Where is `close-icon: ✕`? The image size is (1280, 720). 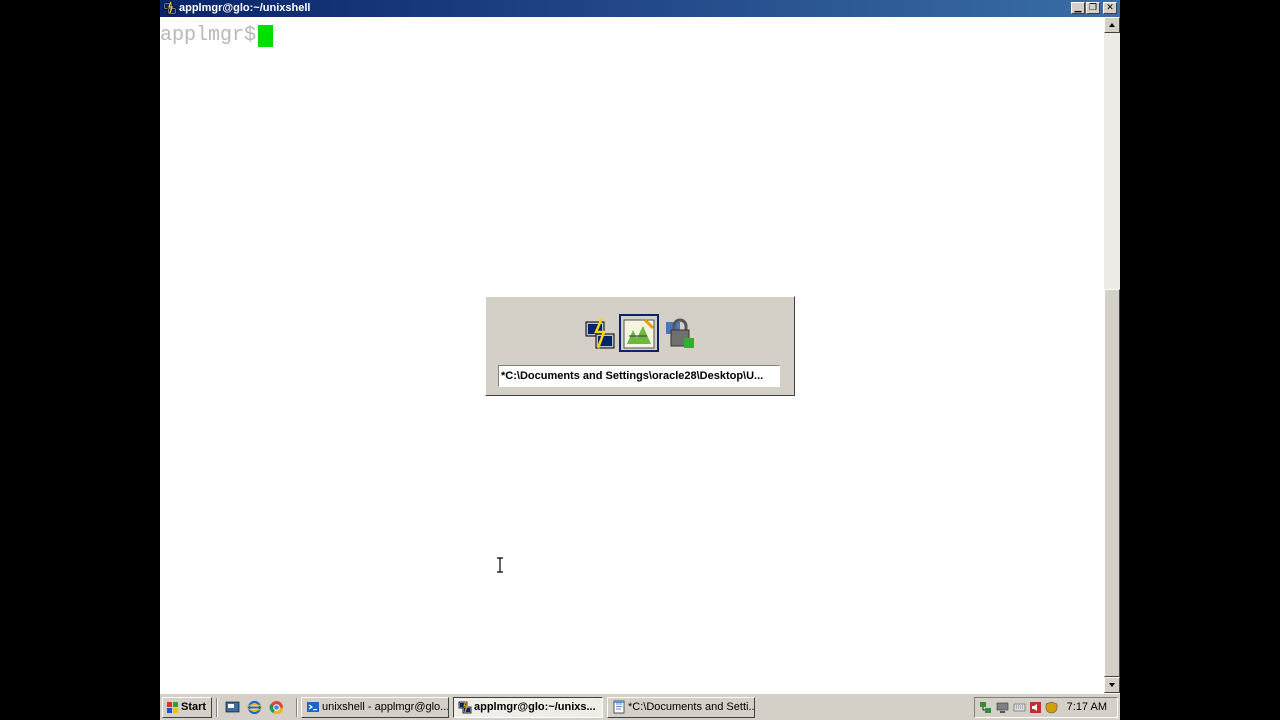
close-icon: ✕ is located at coordinates (1110, 7).